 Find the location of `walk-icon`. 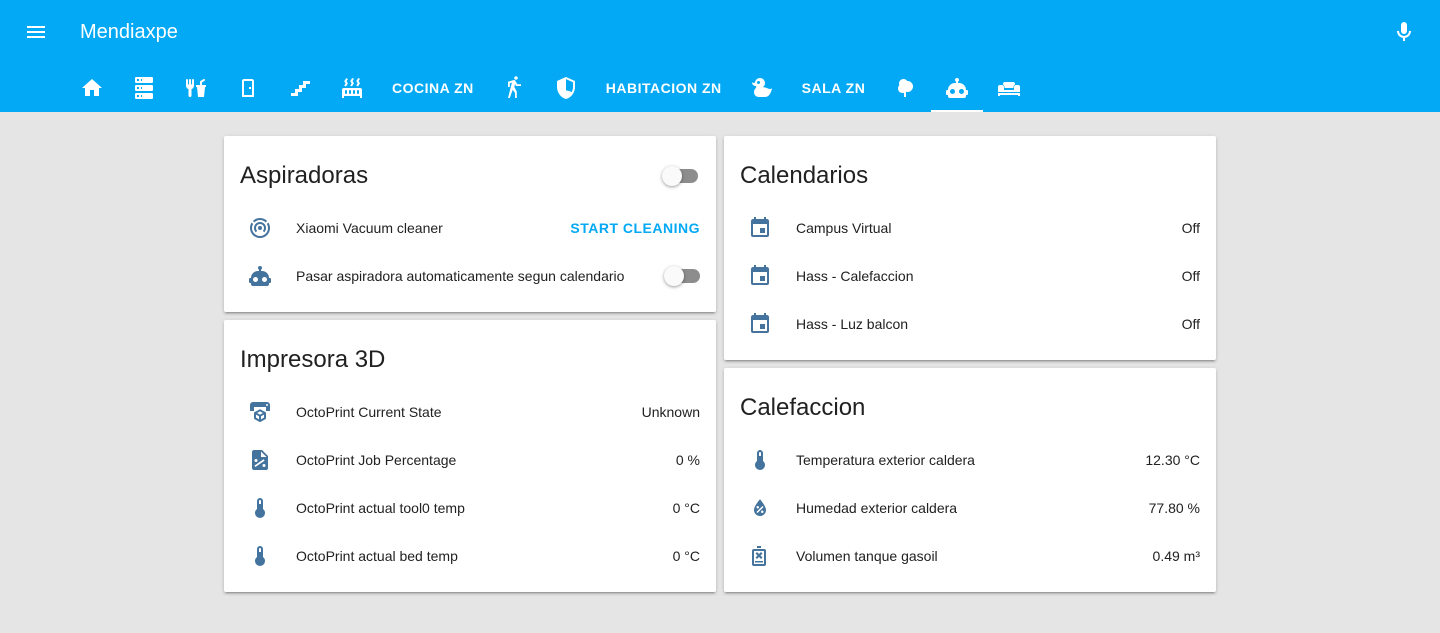

walk-icon is located at coordinates (514, 87).